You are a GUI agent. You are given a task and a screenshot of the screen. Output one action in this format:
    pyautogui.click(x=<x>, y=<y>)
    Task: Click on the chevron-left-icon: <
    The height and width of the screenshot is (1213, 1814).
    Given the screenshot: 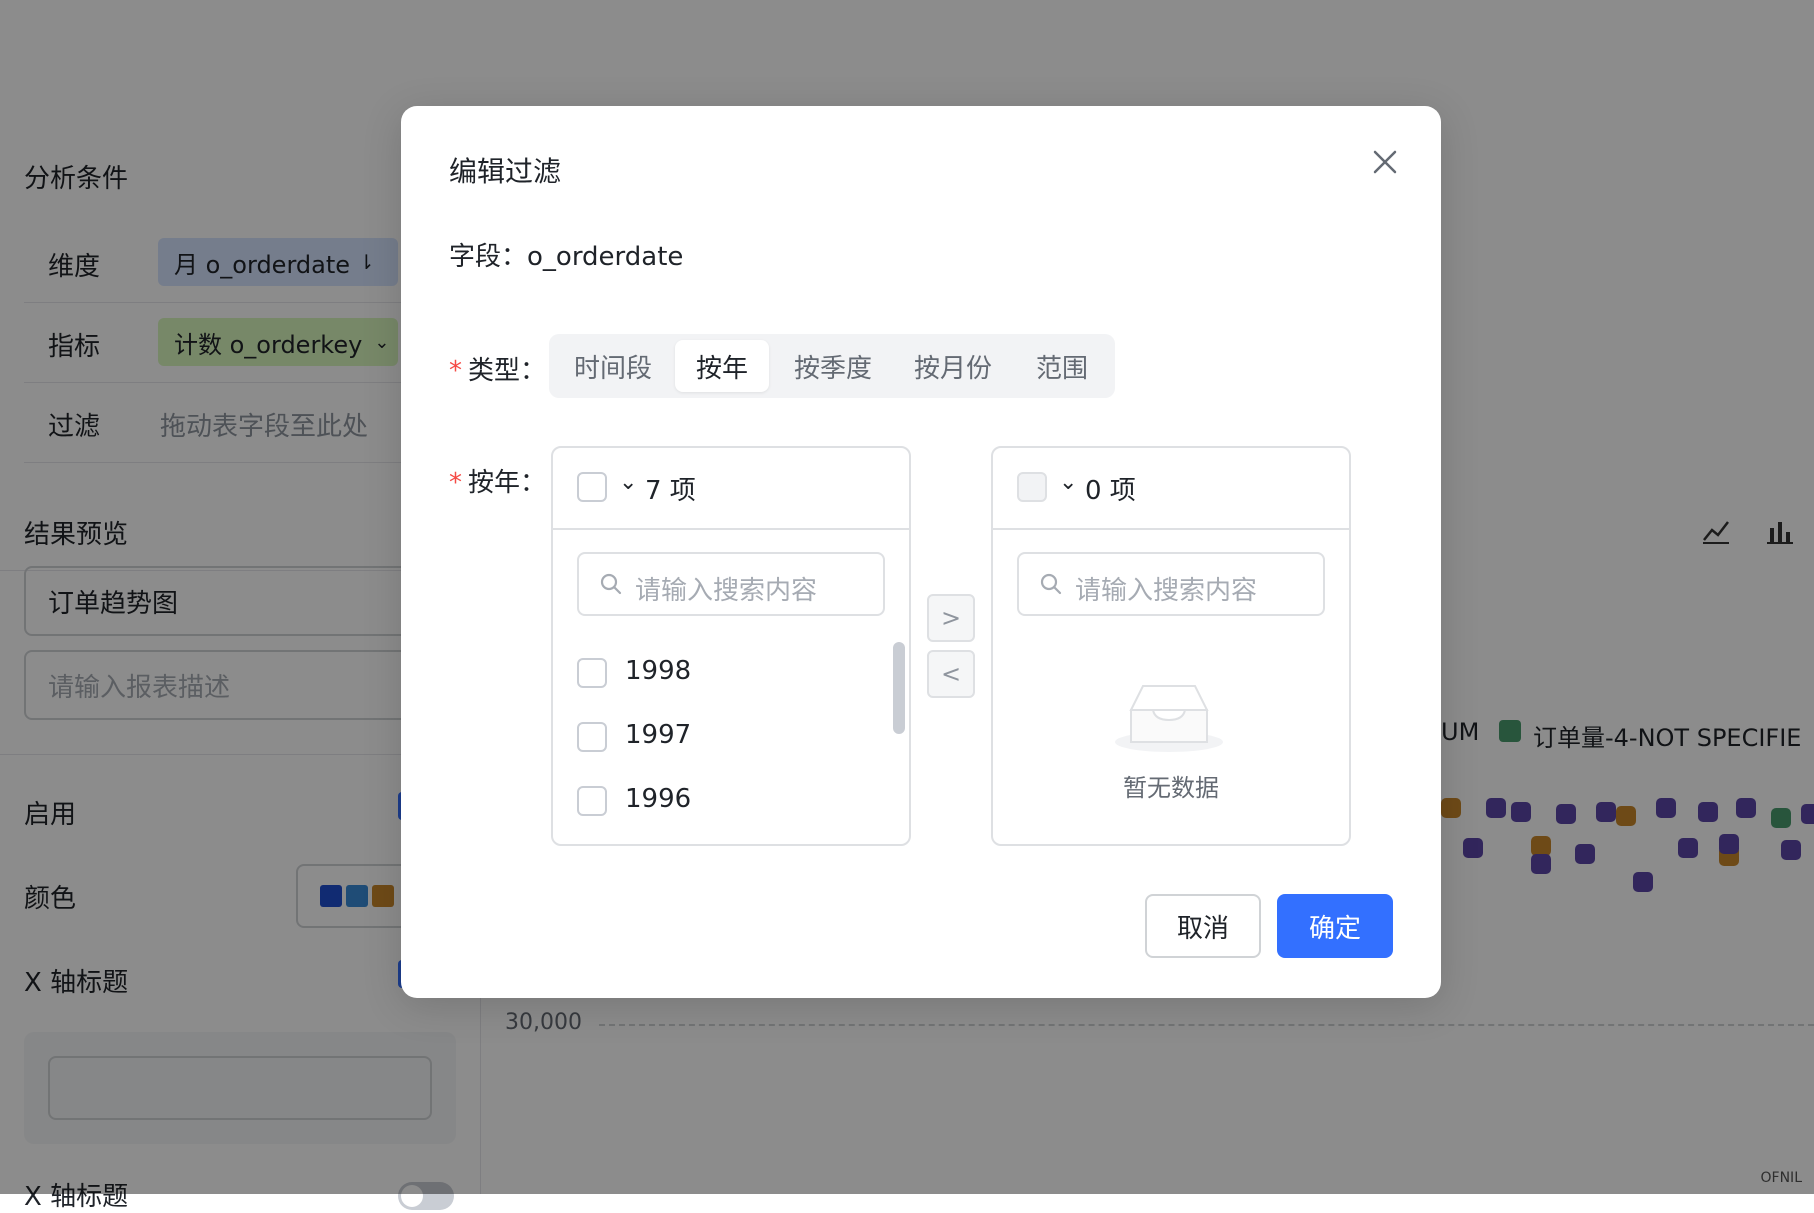 What is the action you would take?
    pyautogui.click(x=951, y=674)
    